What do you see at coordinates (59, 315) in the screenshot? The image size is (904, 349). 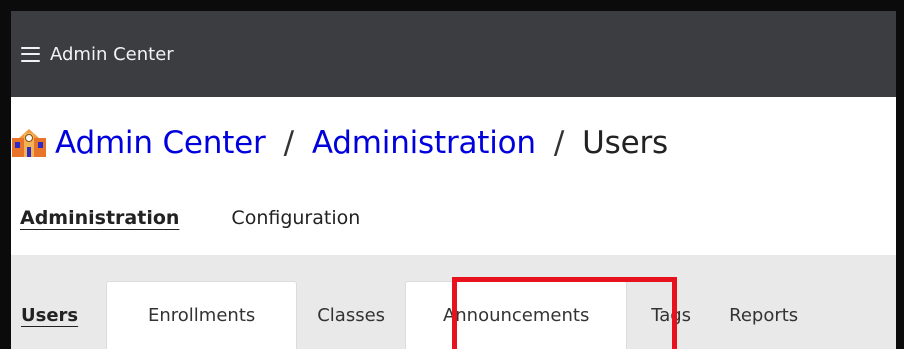 I see `tab-users: Users` at bounding box center [59, 315].